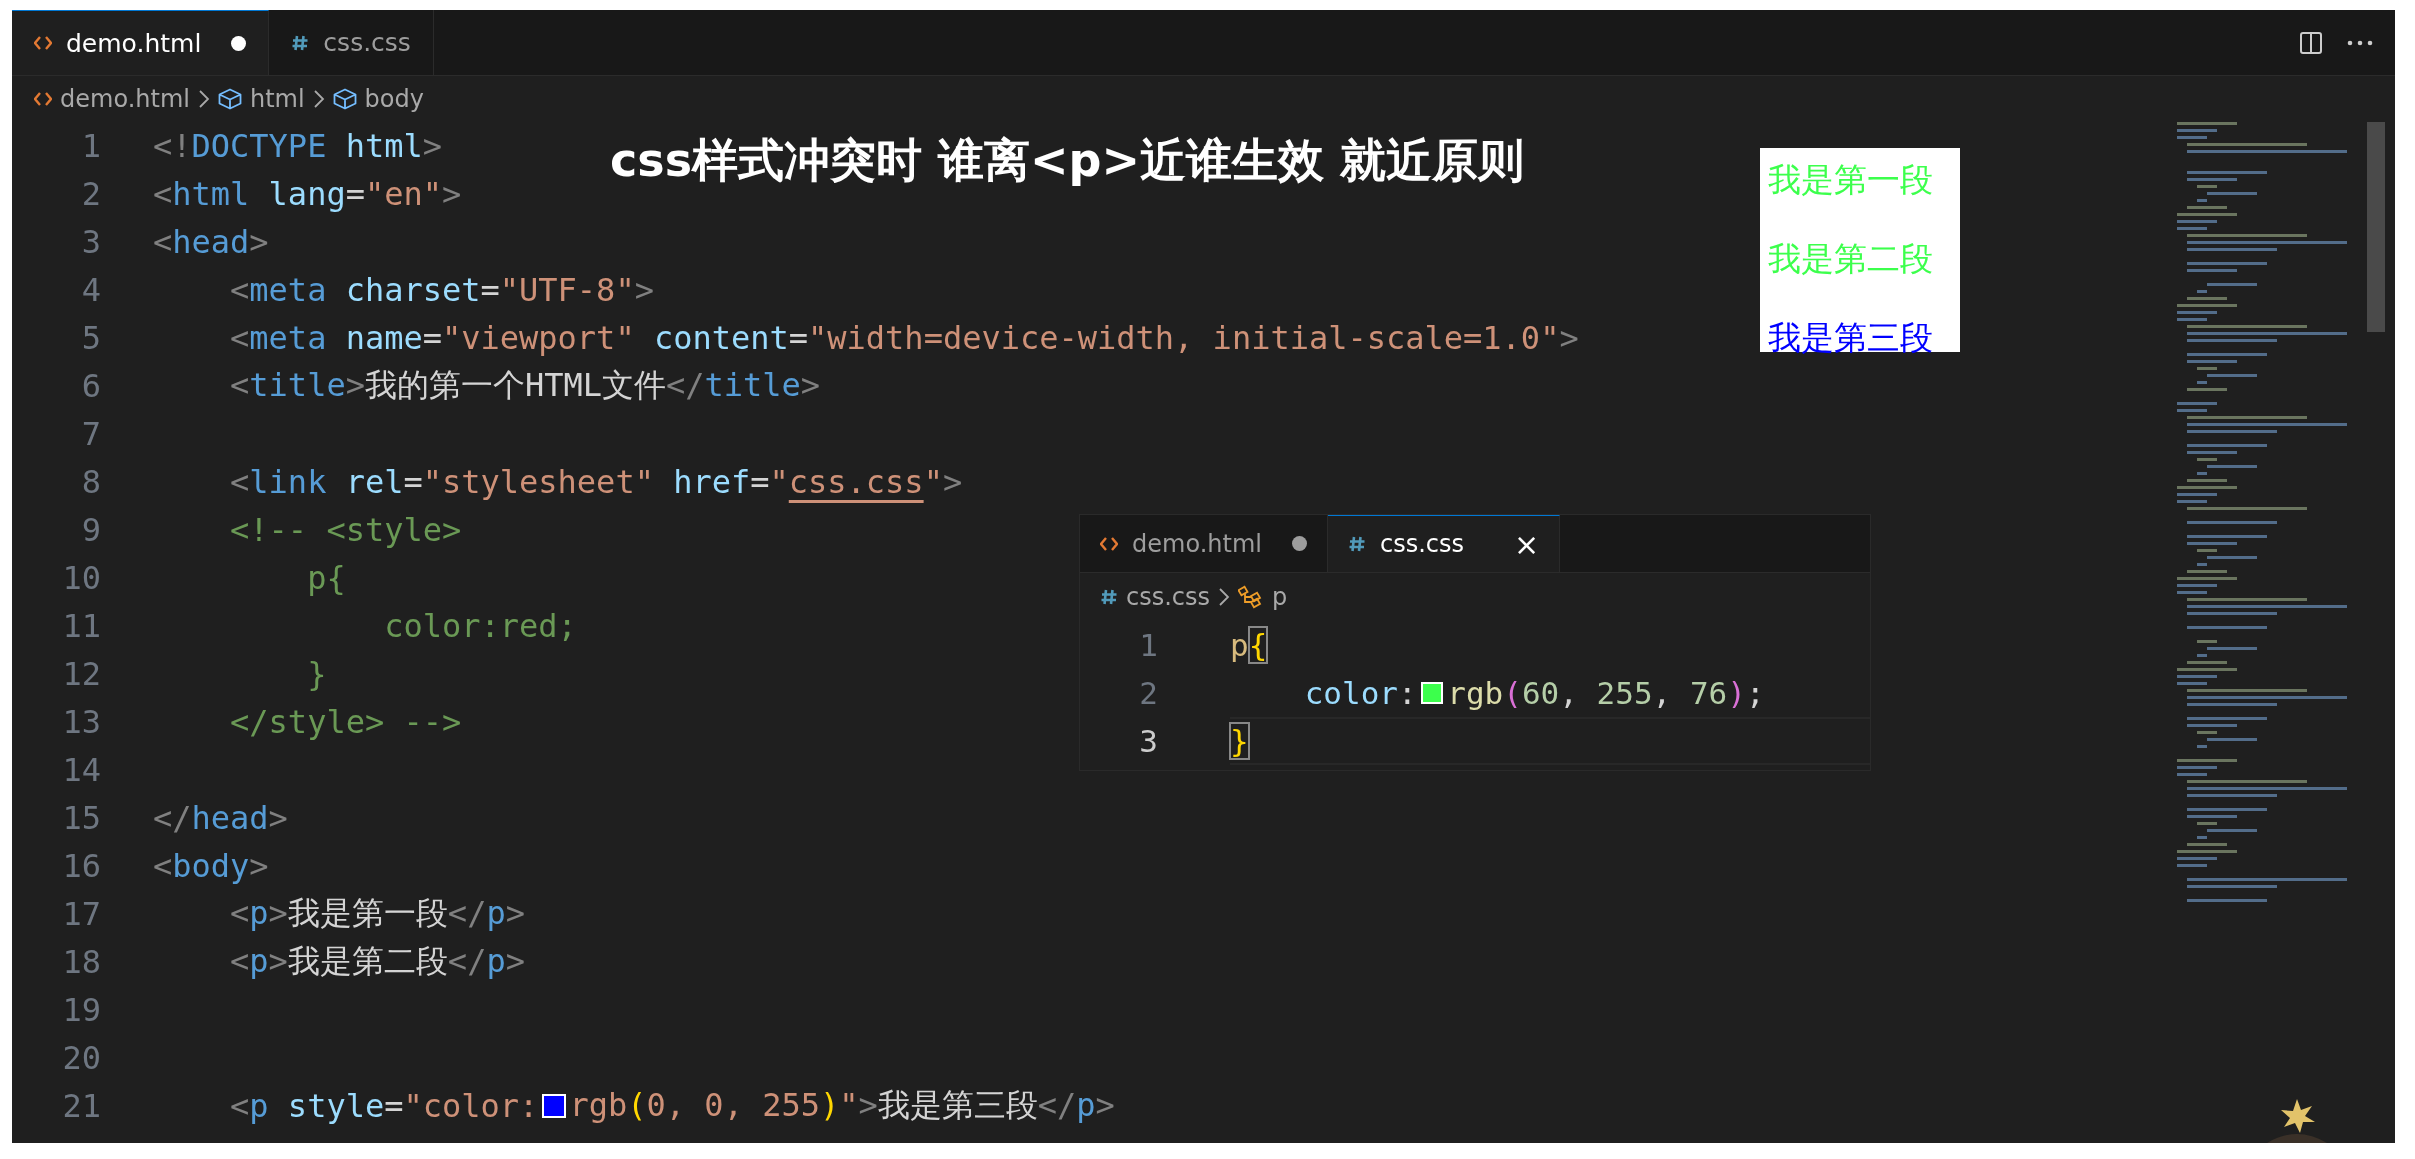 The height and width of the screenshot is (1159, 2415). What do you see at coordinates (904, 338) in the screenshot?
I see `code-text: <meta name="viewport" content="width=device-width, initial-scale=1.0">` at bounding box center [904, 338].